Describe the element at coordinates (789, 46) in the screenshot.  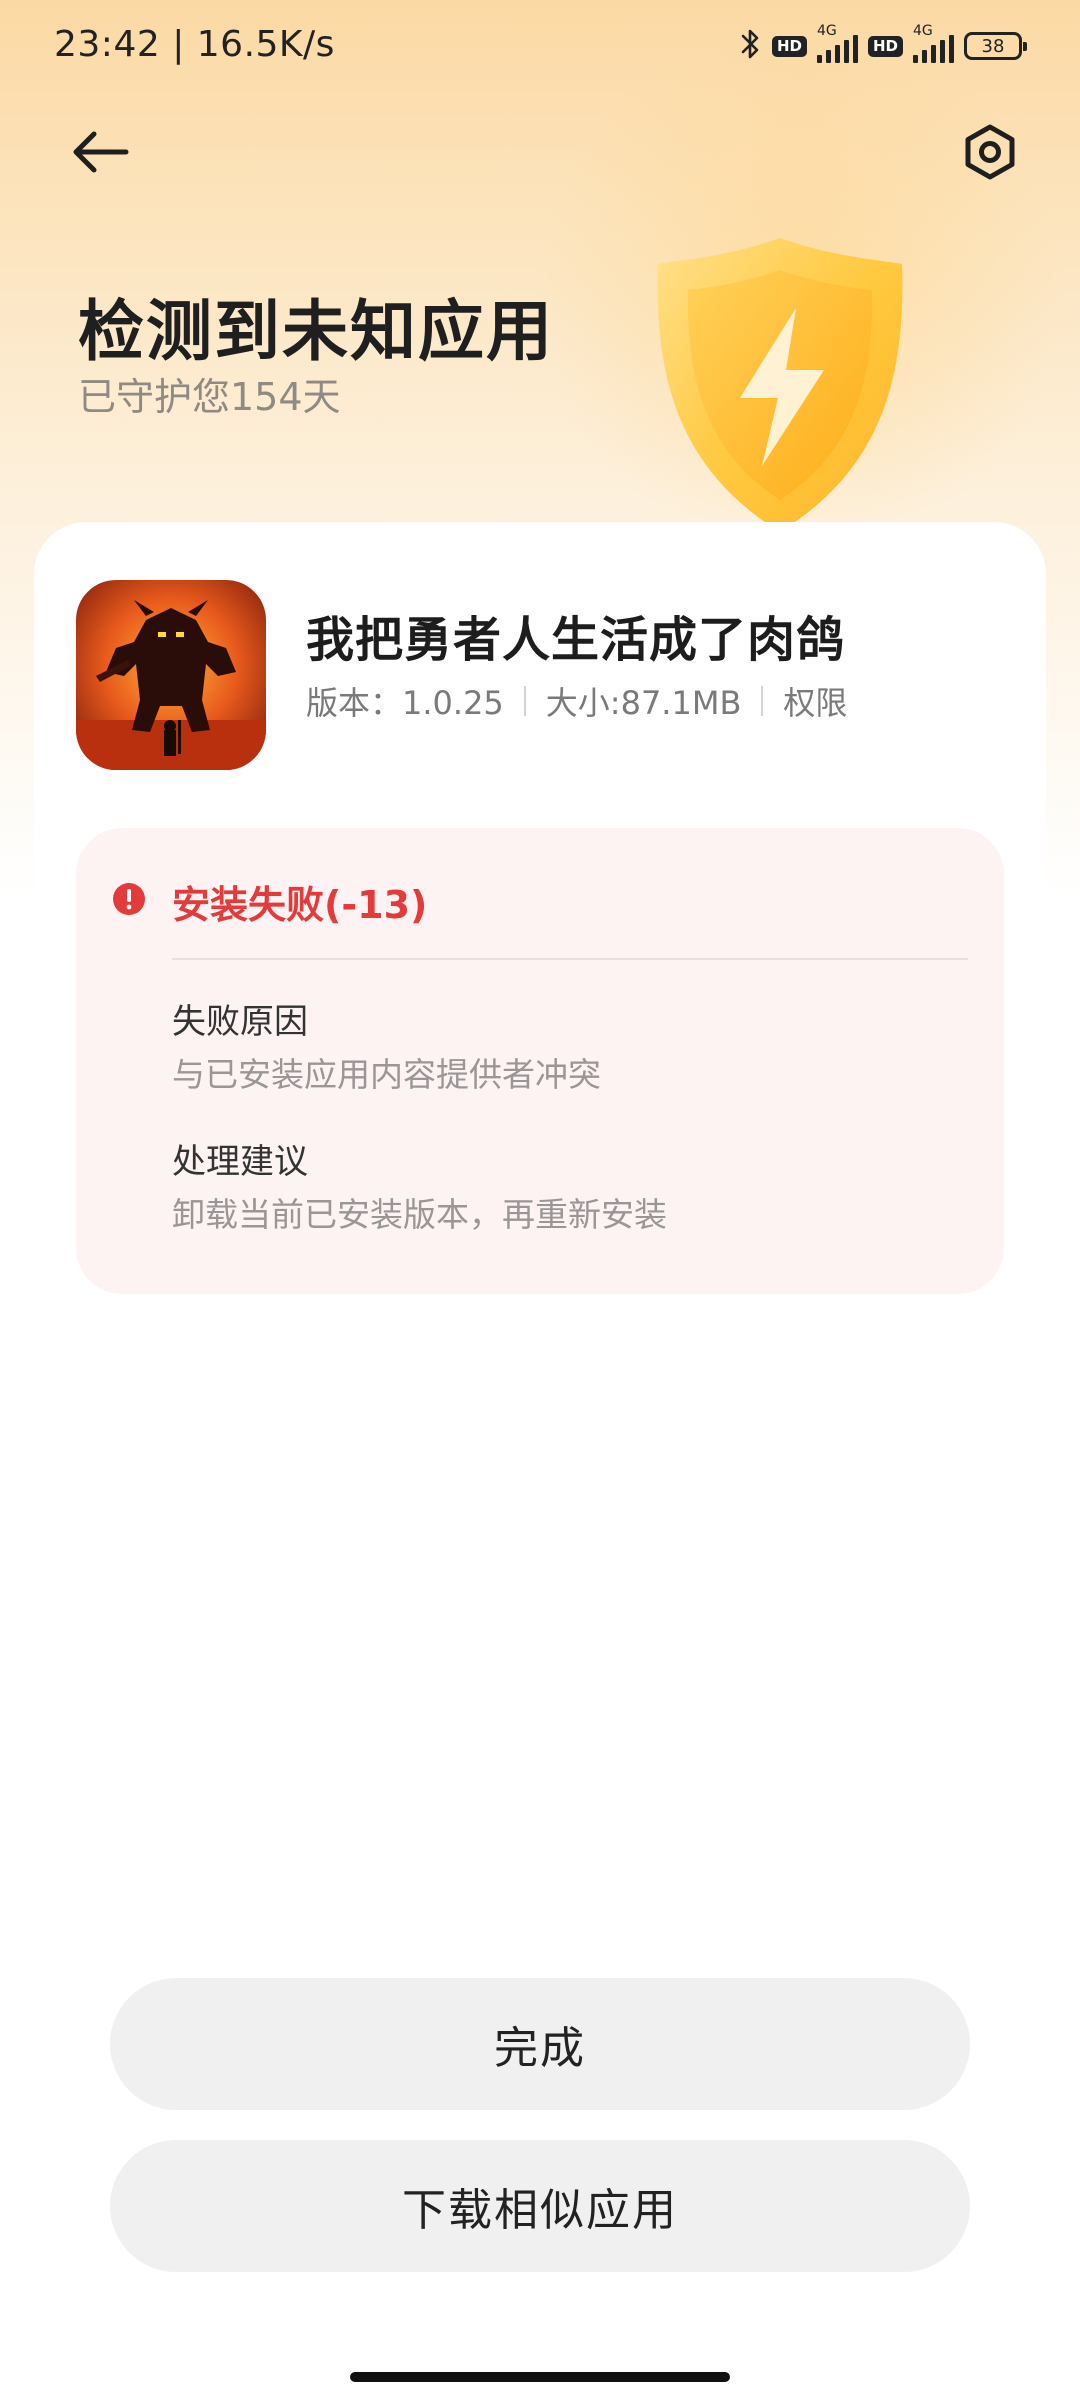
I see `hd-badge-1: HD` at that location.